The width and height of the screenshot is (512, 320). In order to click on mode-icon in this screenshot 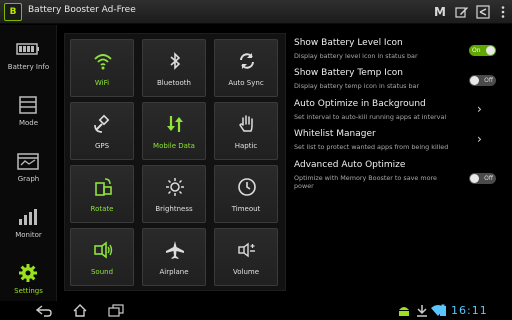, I will do `click(28, 105)`.